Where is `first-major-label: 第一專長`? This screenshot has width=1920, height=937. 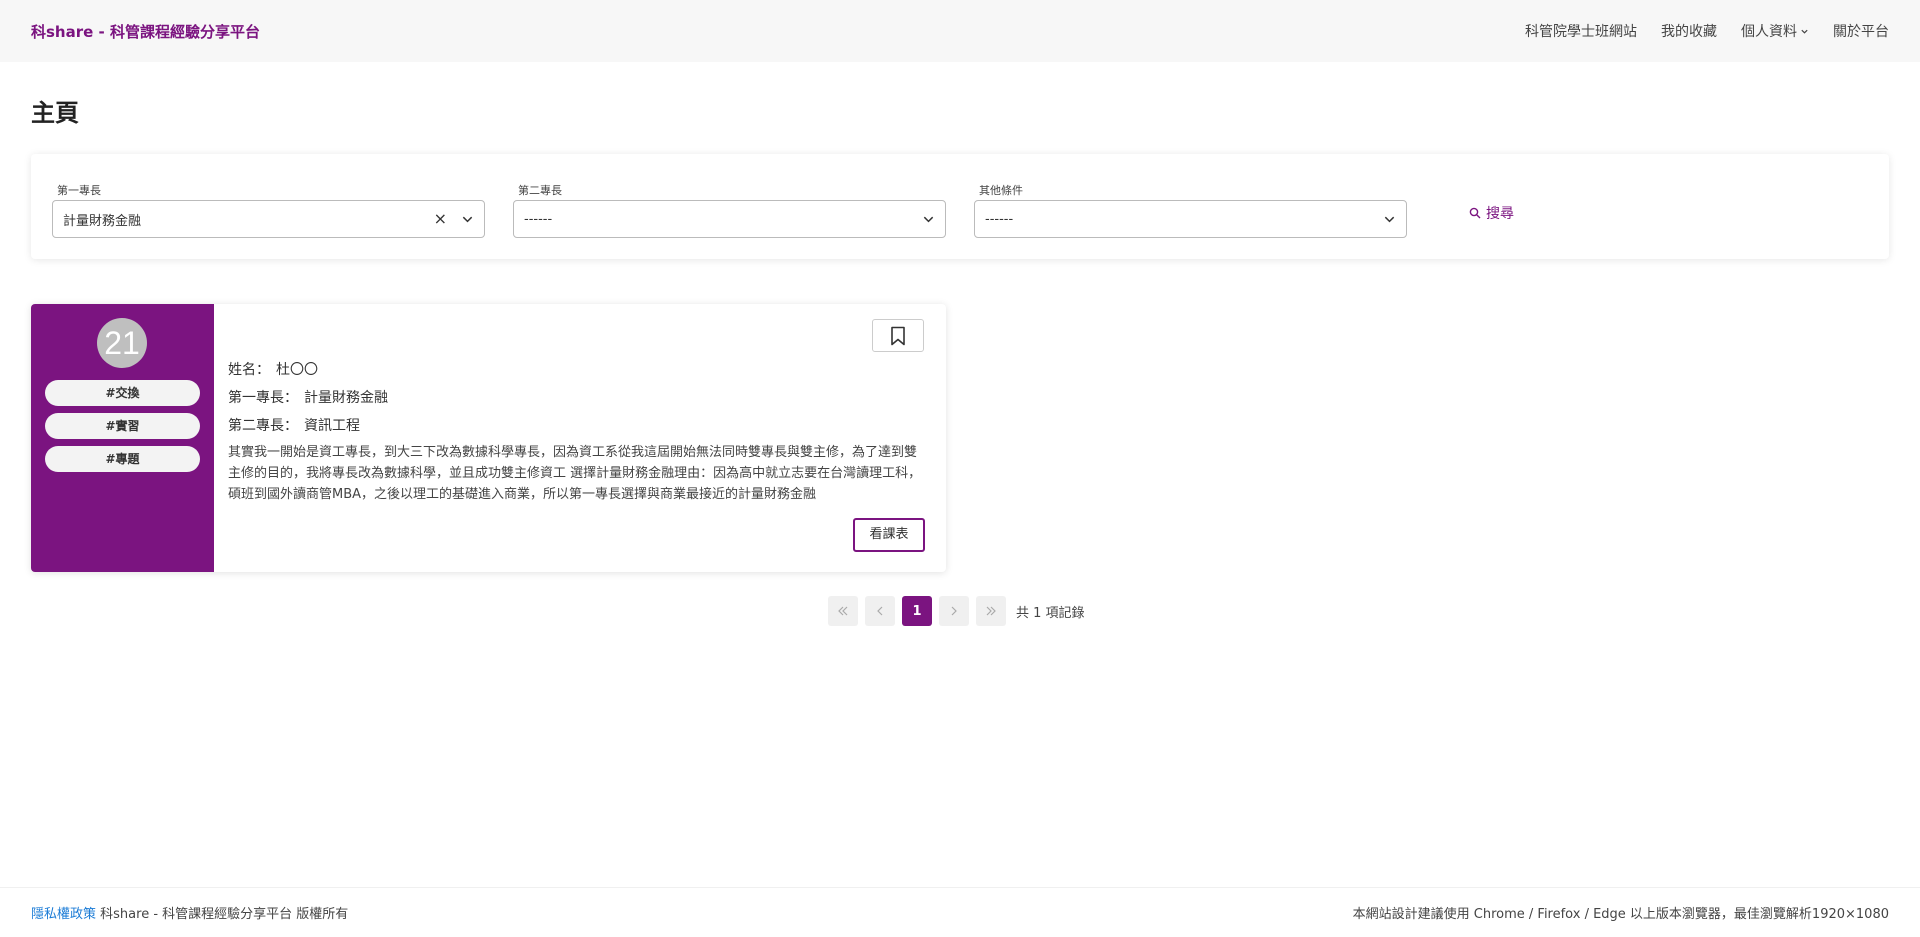
first-major-label: 第一專長 is located at coordinates (79, 190).